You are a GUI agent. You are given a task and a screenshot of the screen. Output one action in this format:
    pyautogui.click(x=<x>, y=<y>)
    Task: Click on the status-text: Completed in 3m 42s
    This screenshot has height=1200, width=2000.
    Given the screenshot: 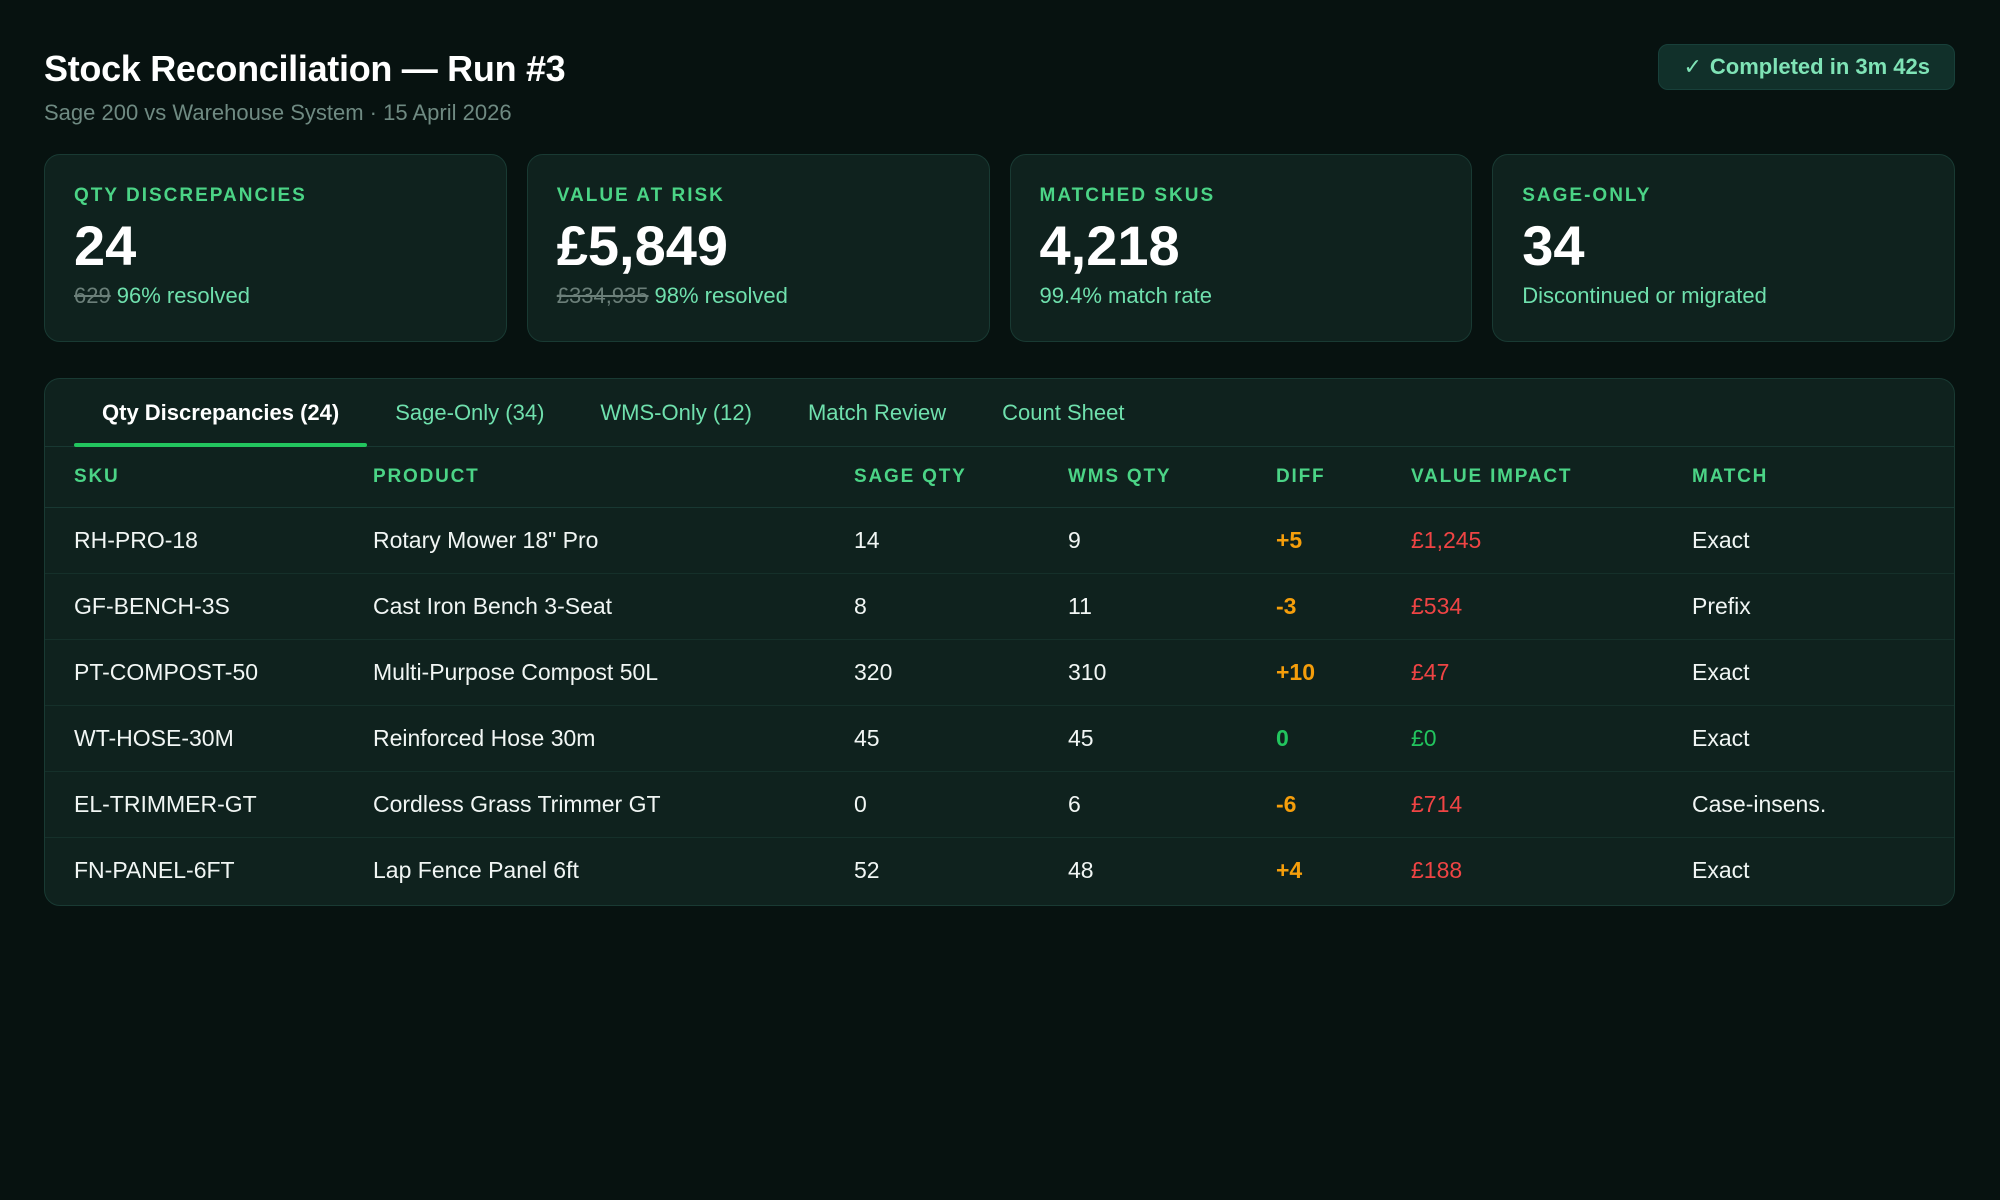 What is the action you would take?
    pyautogui.click(x=1819, y=66)
    